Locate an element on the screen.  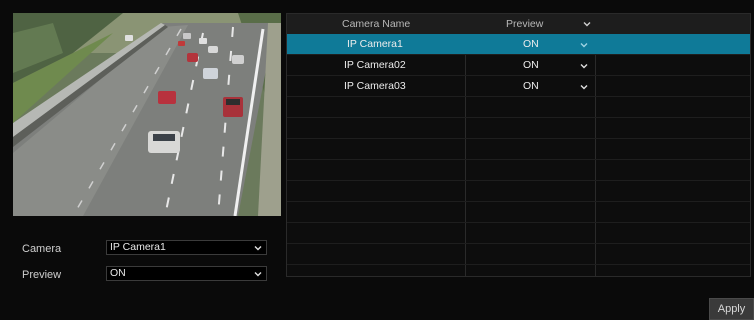
preview-select-value: ON is located at coordinates (118, 273).